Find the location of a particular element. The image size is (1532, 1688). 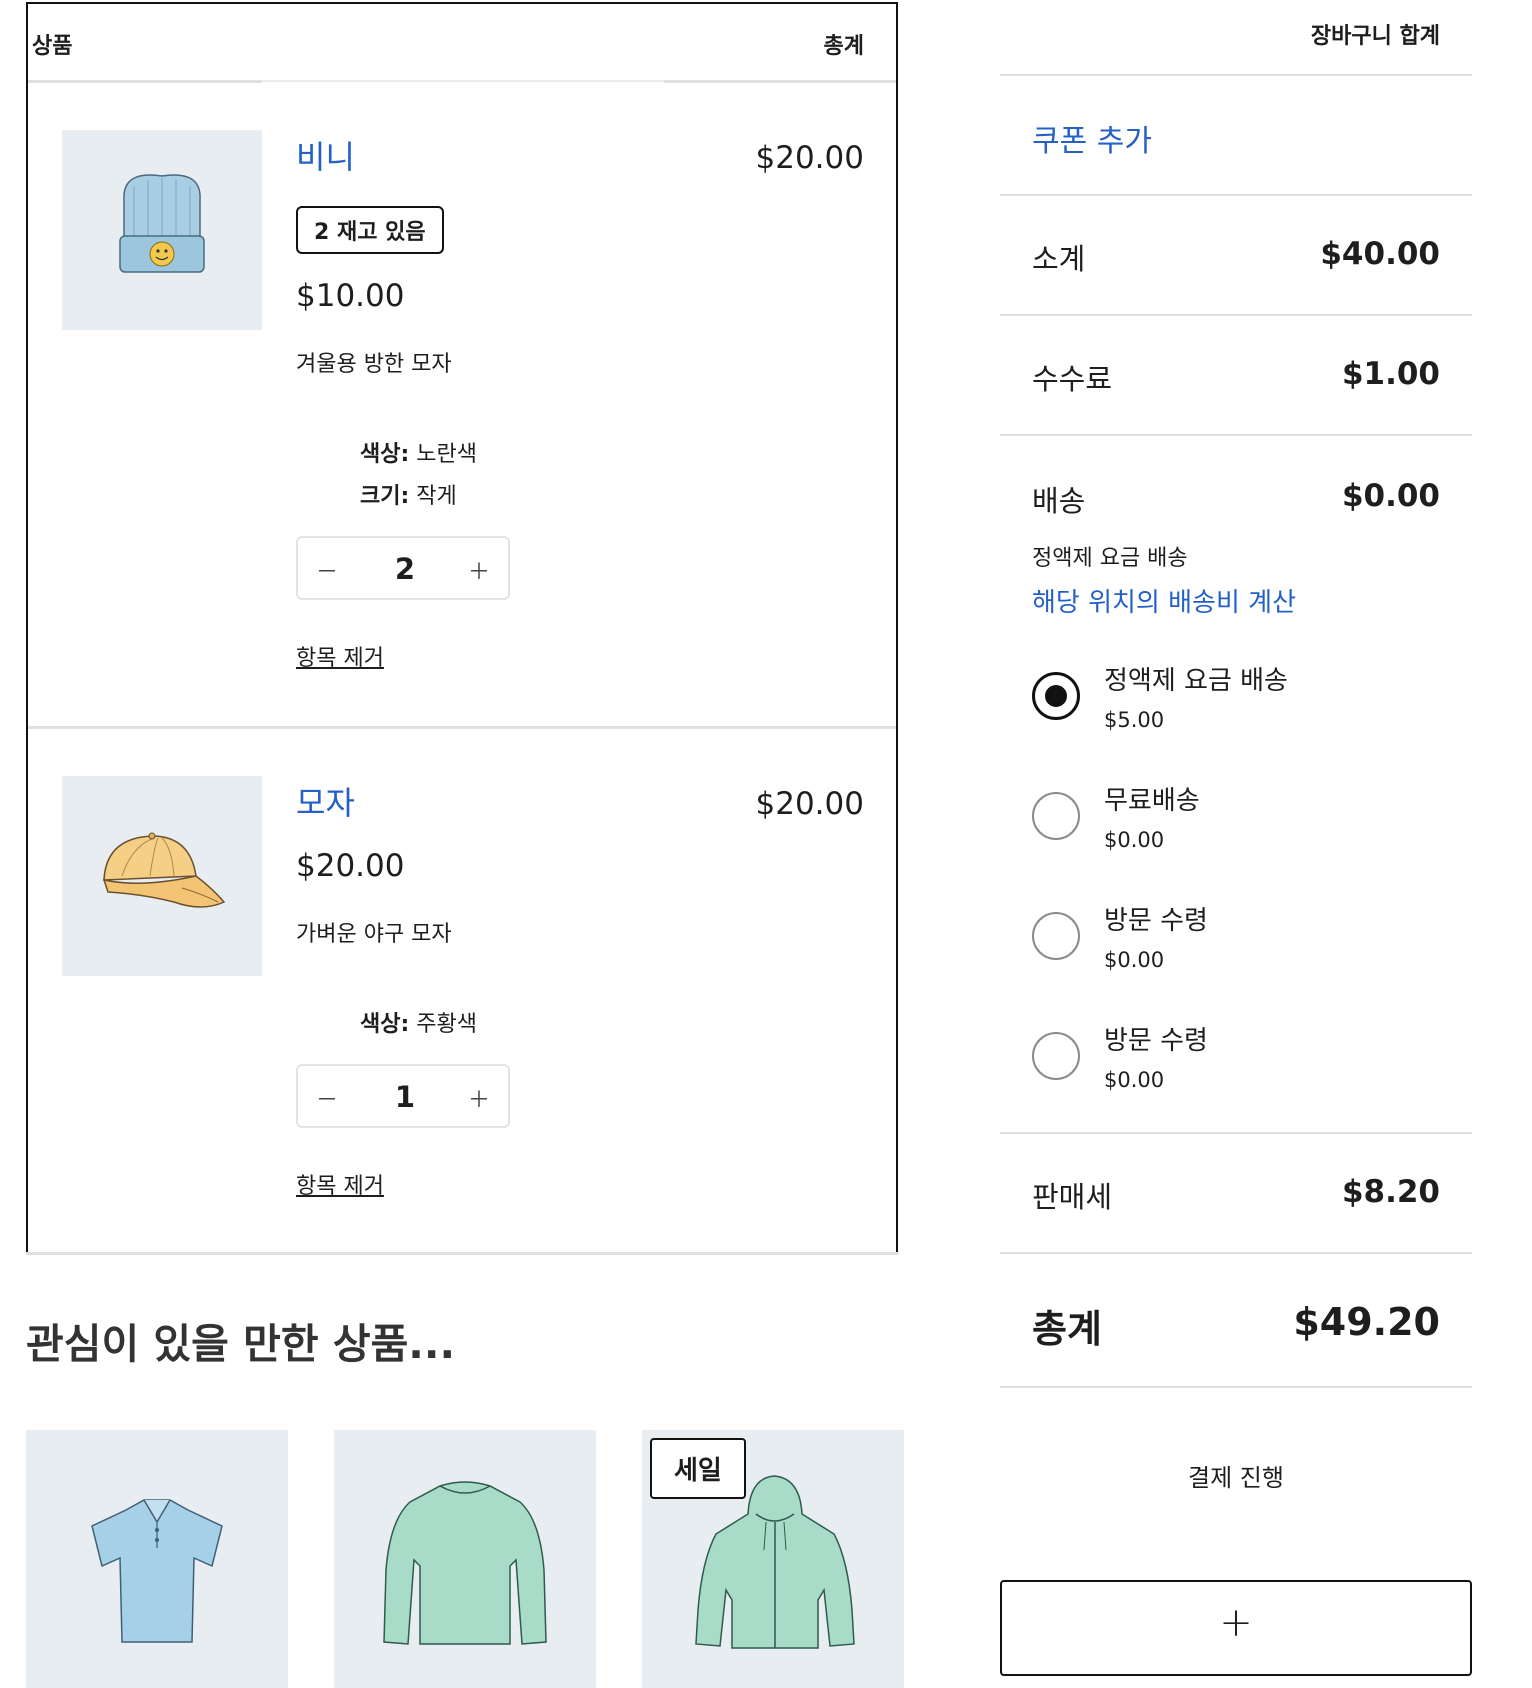

product-price: $20.00 is located at coordinates (350, 866).